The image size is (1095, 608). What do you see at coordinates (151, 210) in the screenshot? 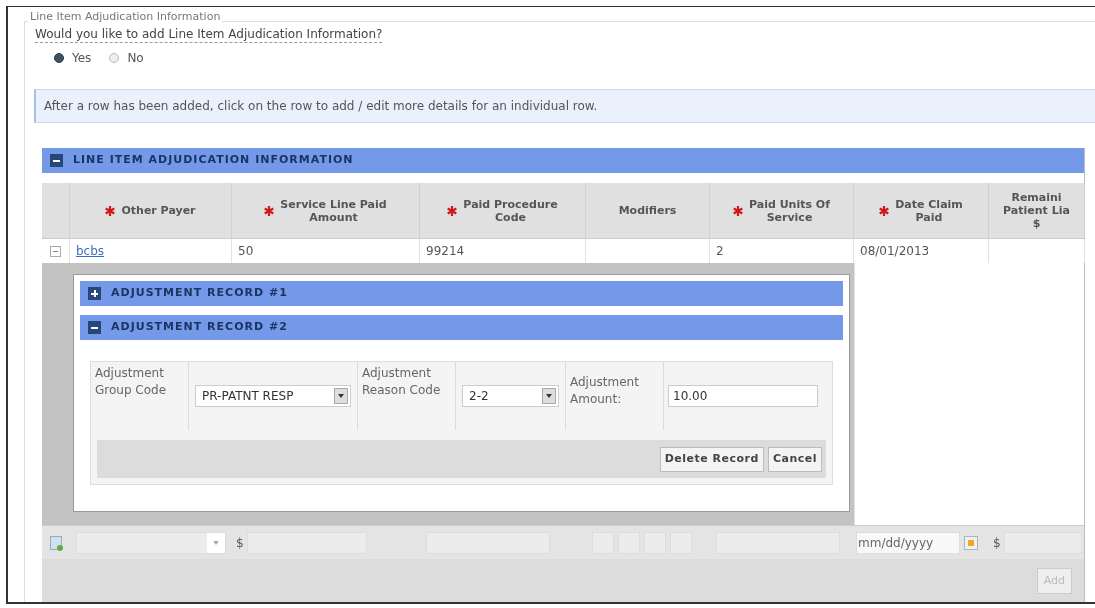
I see `column-header: Other Payer` at bounding box center [151, 210].